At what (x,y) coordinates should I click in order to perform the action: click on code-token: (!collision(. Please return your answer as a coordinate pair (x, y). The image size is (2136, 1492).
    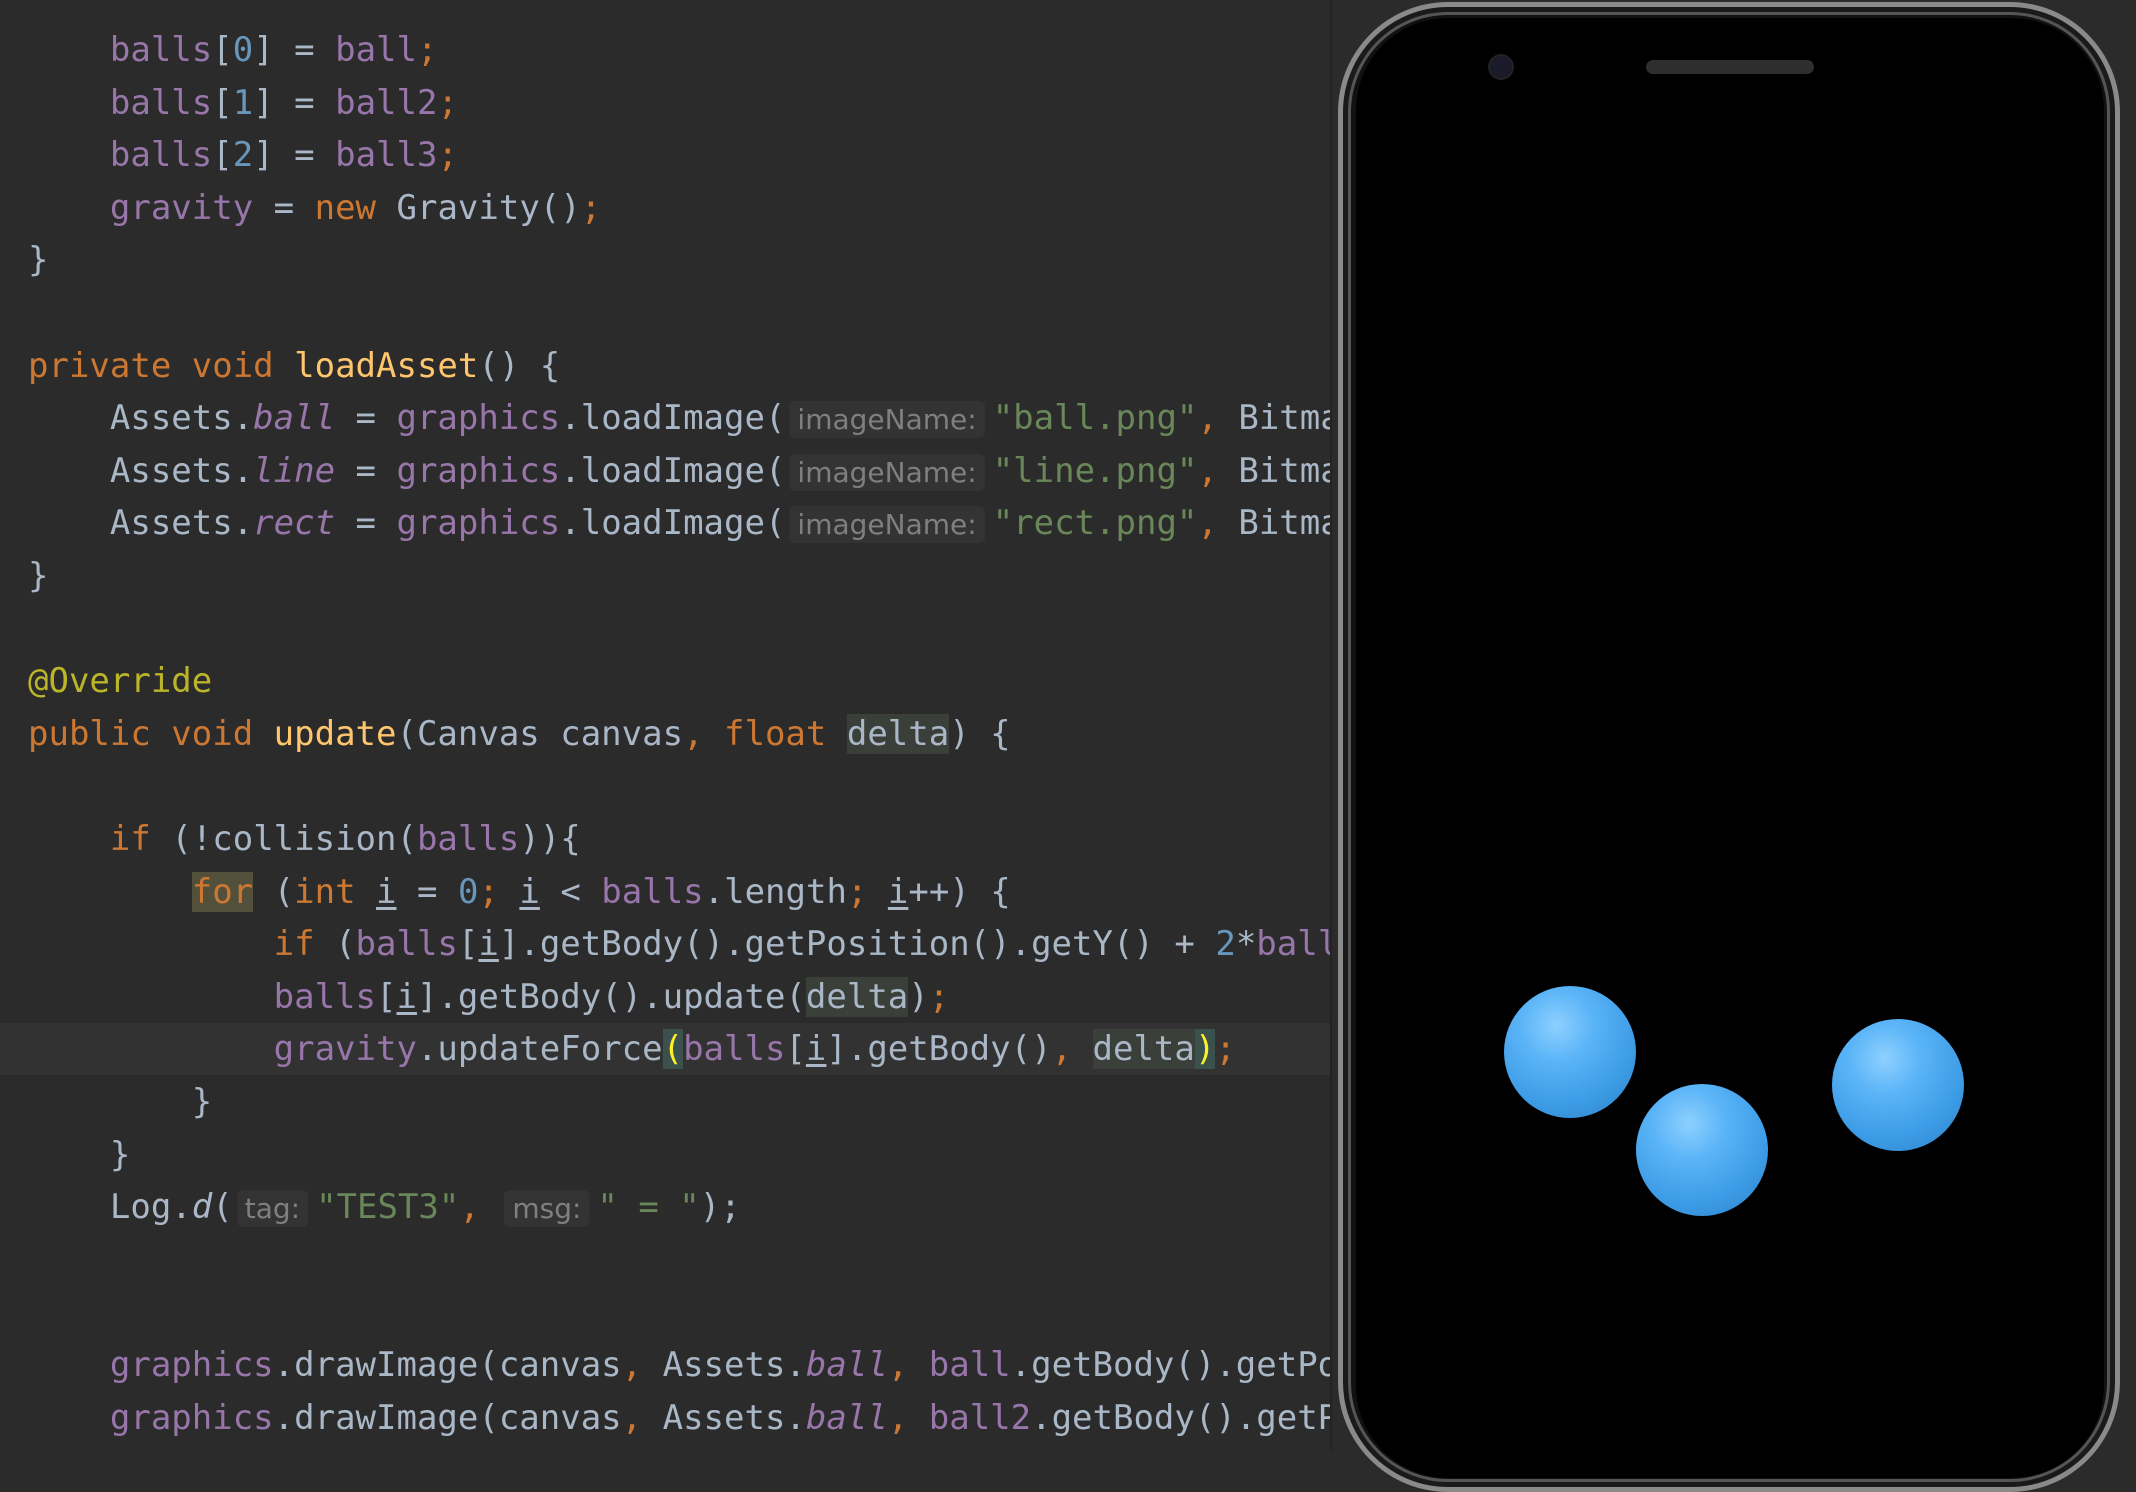
    Looking at the image, I should click on (294, 839).